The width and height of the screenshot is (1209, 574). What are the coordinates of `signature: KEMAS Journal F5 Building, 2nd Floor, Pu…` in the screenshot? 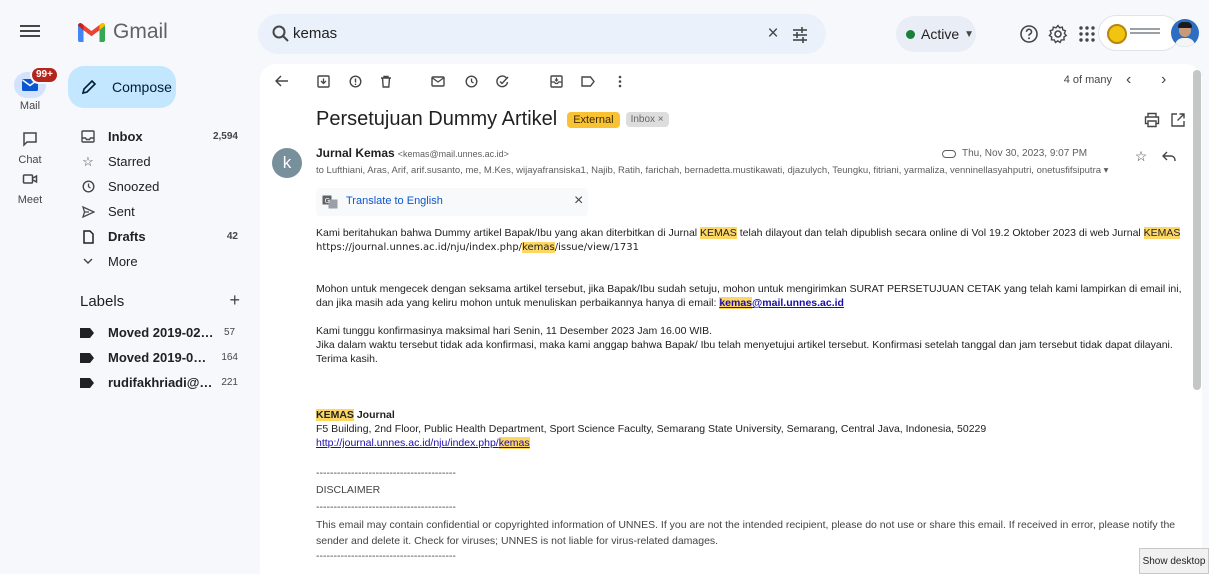 It's located at (751, 429).